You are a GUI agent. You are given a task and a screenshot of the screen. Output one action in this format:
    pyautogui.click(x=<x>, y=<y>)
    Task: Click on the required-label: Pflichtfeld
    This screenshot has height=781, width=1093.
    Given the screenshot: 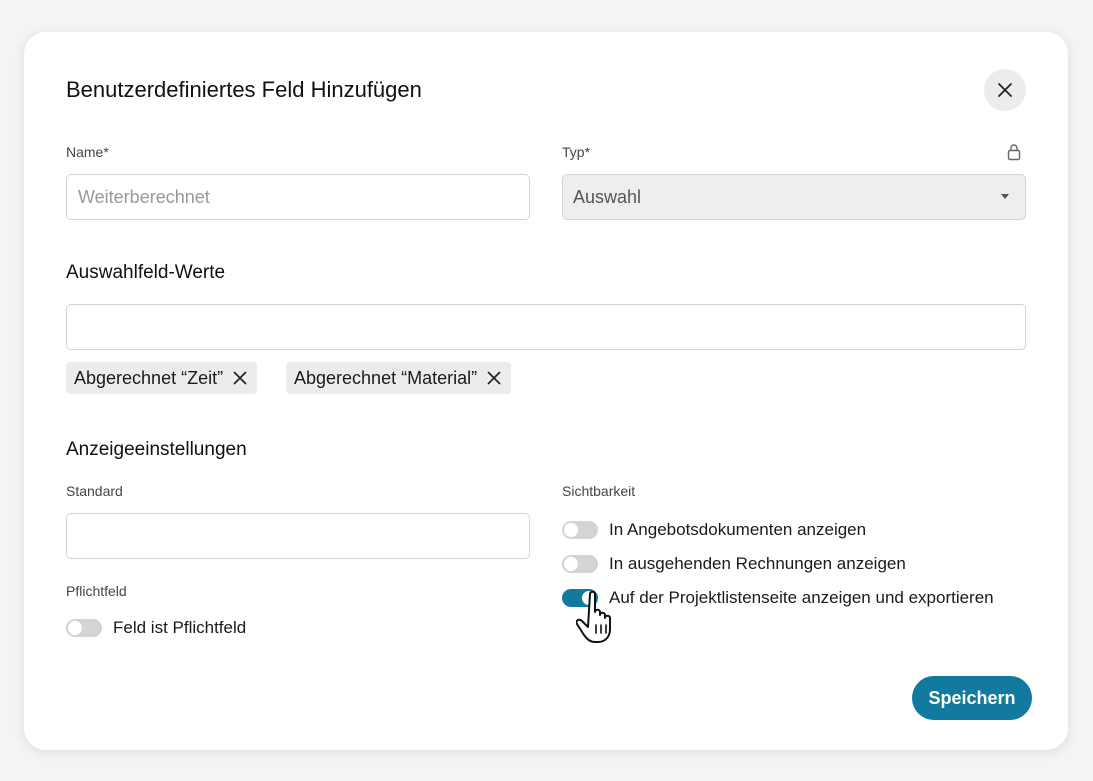 What is the action you would take?
    pyautogui.click(x=96, y=591)
    